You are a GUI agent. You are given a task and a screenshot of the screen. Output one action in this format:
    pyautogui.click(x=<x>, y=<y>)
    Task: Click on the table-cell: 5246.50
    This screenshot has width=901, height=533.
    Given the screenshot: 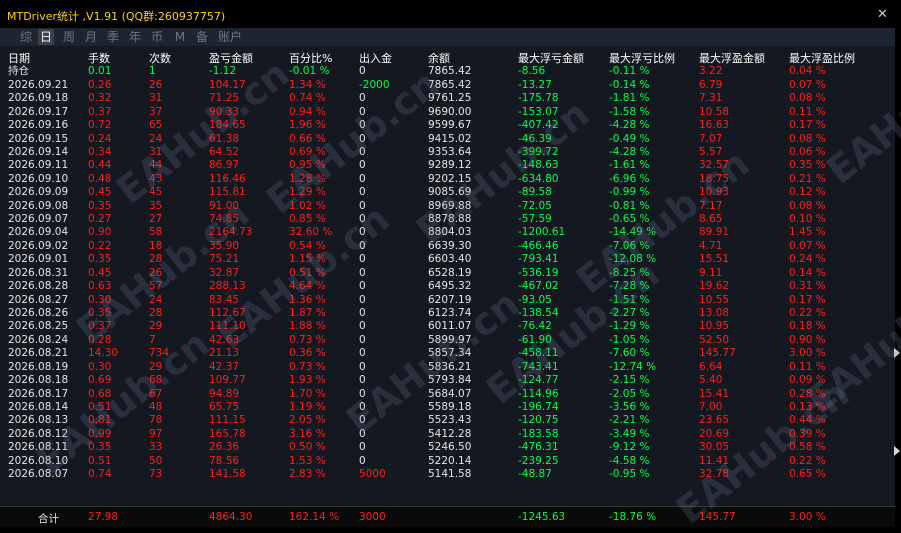 What is the action you would take?
    pyautogui.click(x=450, y=447)
    